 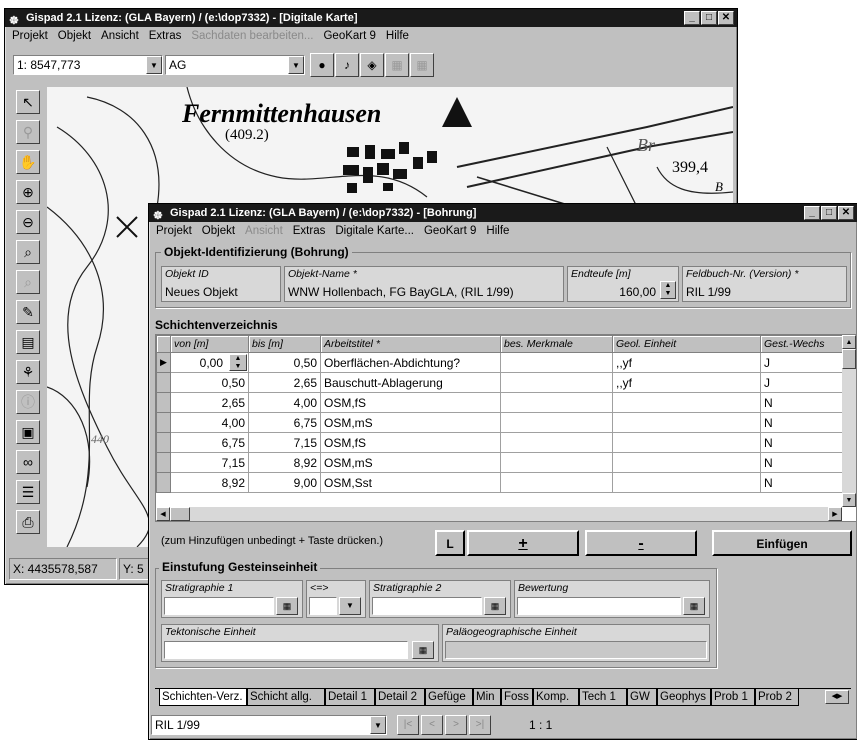 I want to click on cell-von: 0,00 ▲ ▼, so click(x=209, y=362).